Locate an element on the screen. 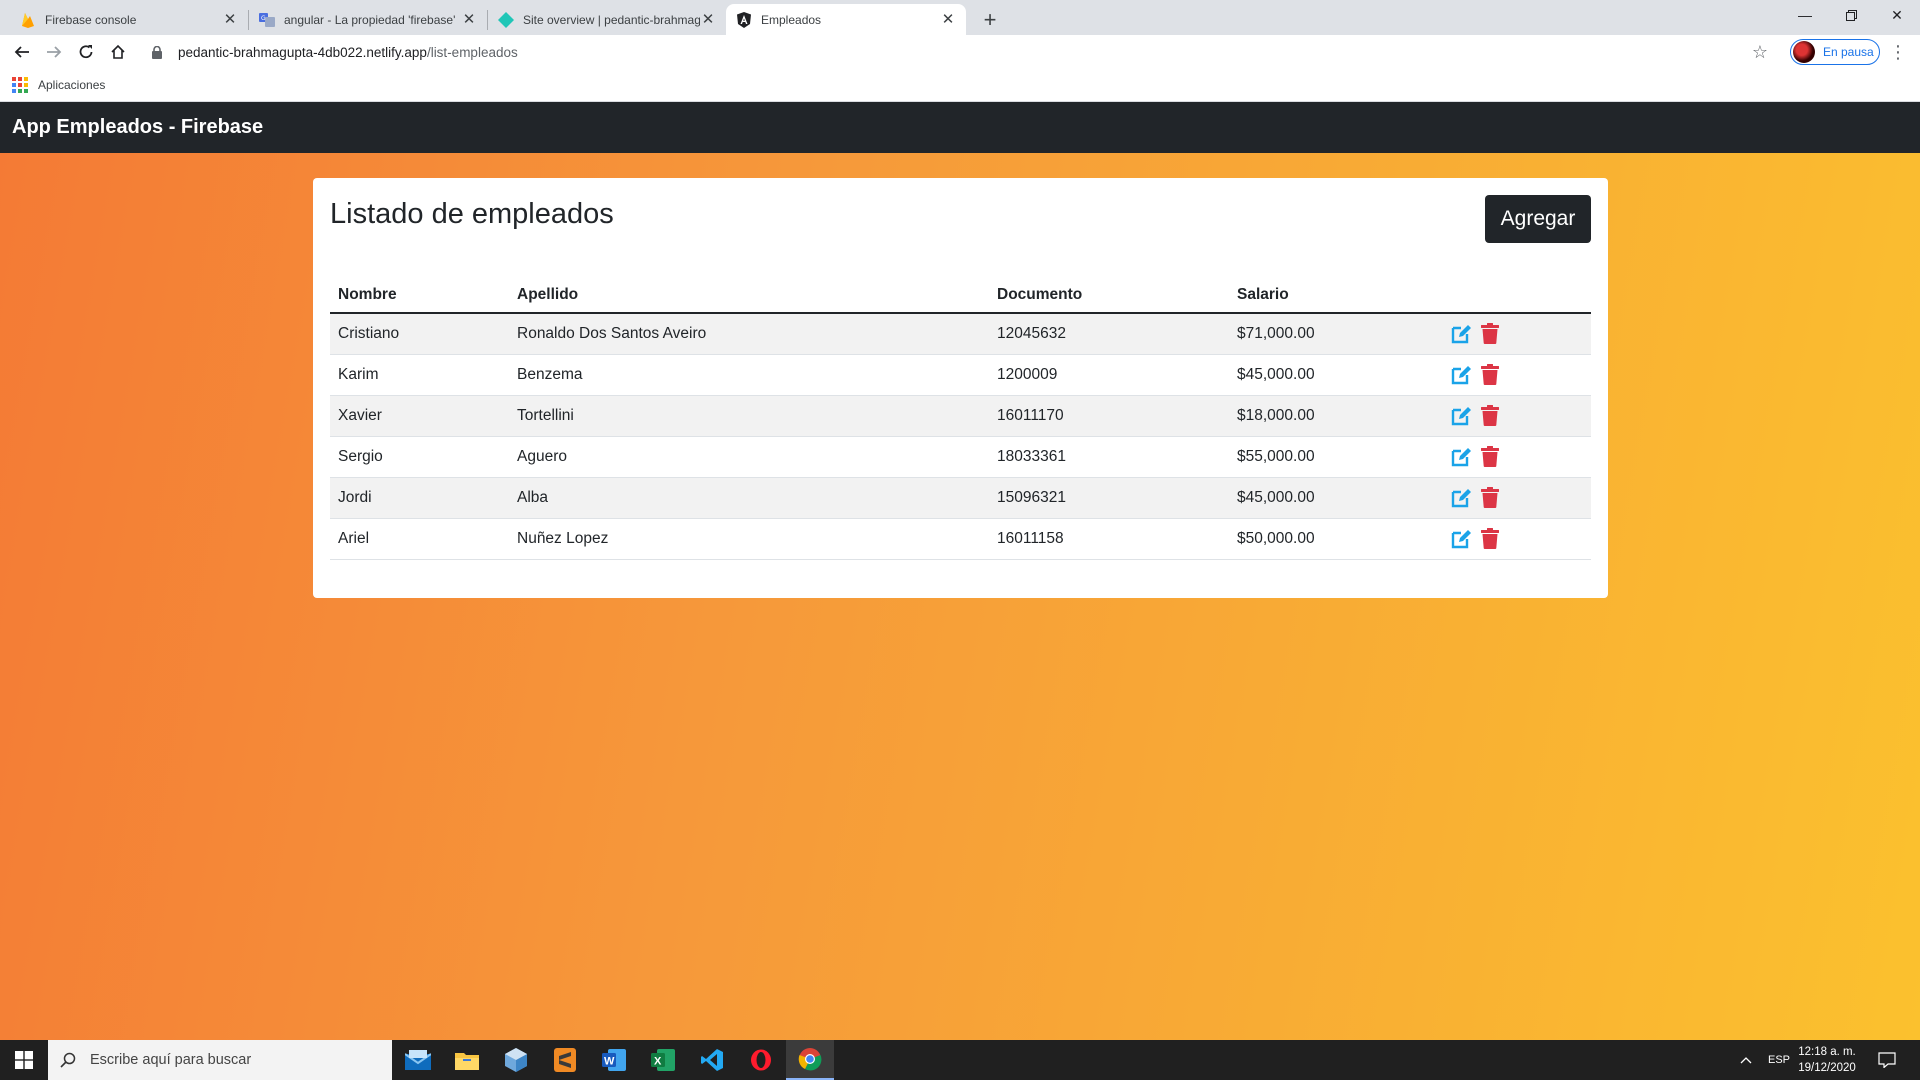 The image size is (1920, 1080). forward-button is located at coordinates (54, 52).